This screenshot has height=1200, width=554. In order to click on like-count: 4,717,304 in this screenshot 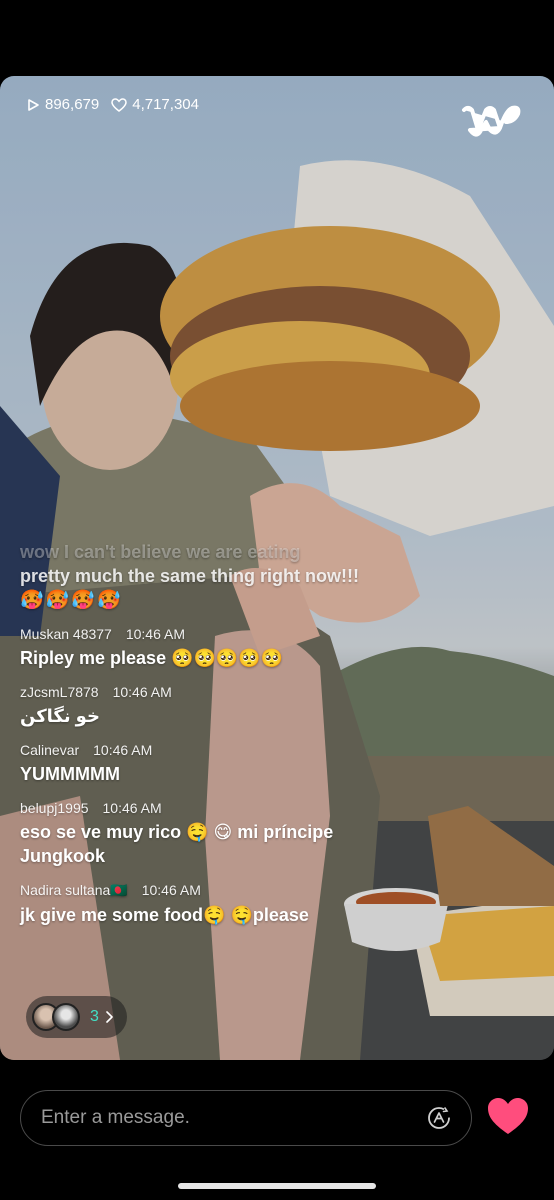, I will do `click(155, 104)`.